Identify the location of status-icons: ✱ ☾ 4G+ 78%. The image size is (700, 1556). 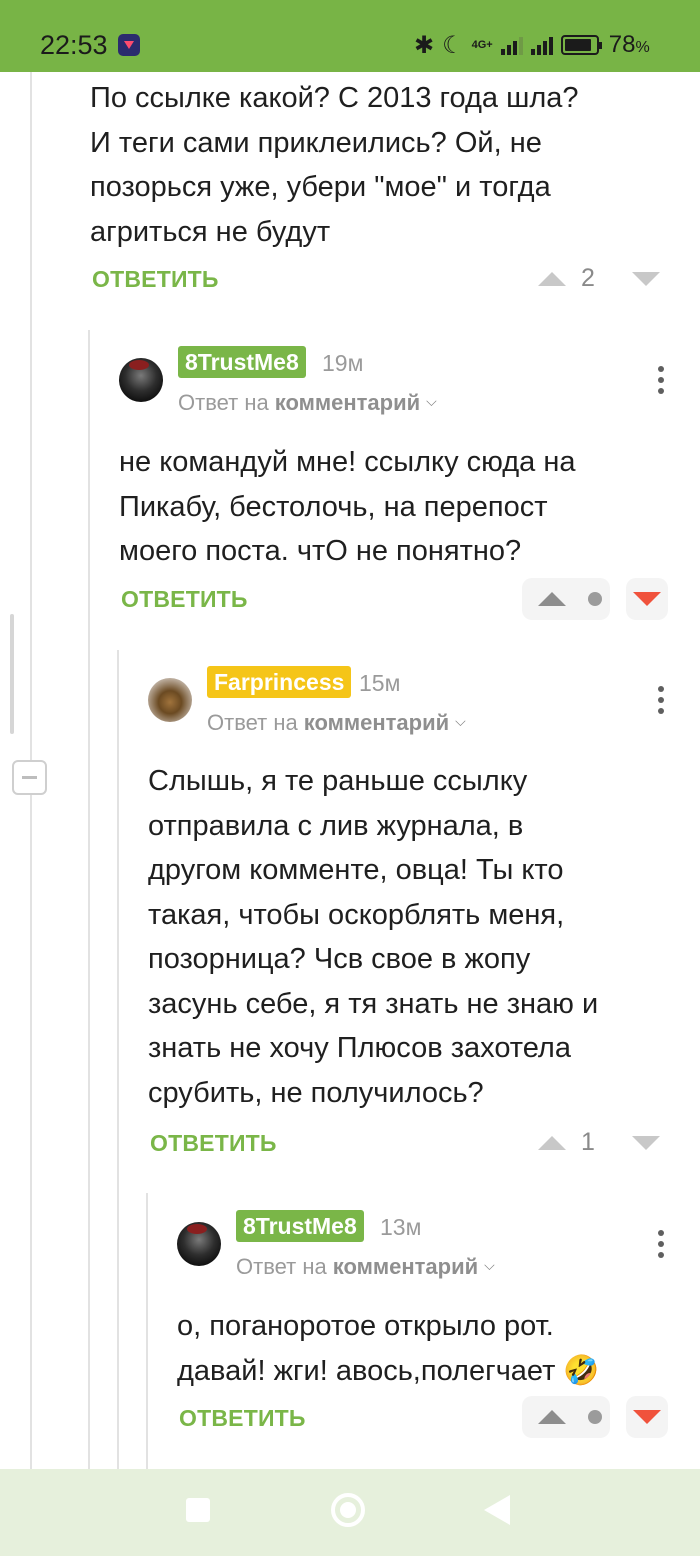
(532, 45).